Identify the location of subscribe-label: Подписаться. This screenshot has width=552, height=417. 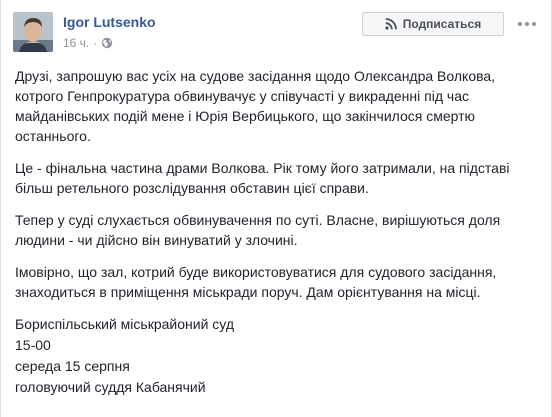
(442, 24).